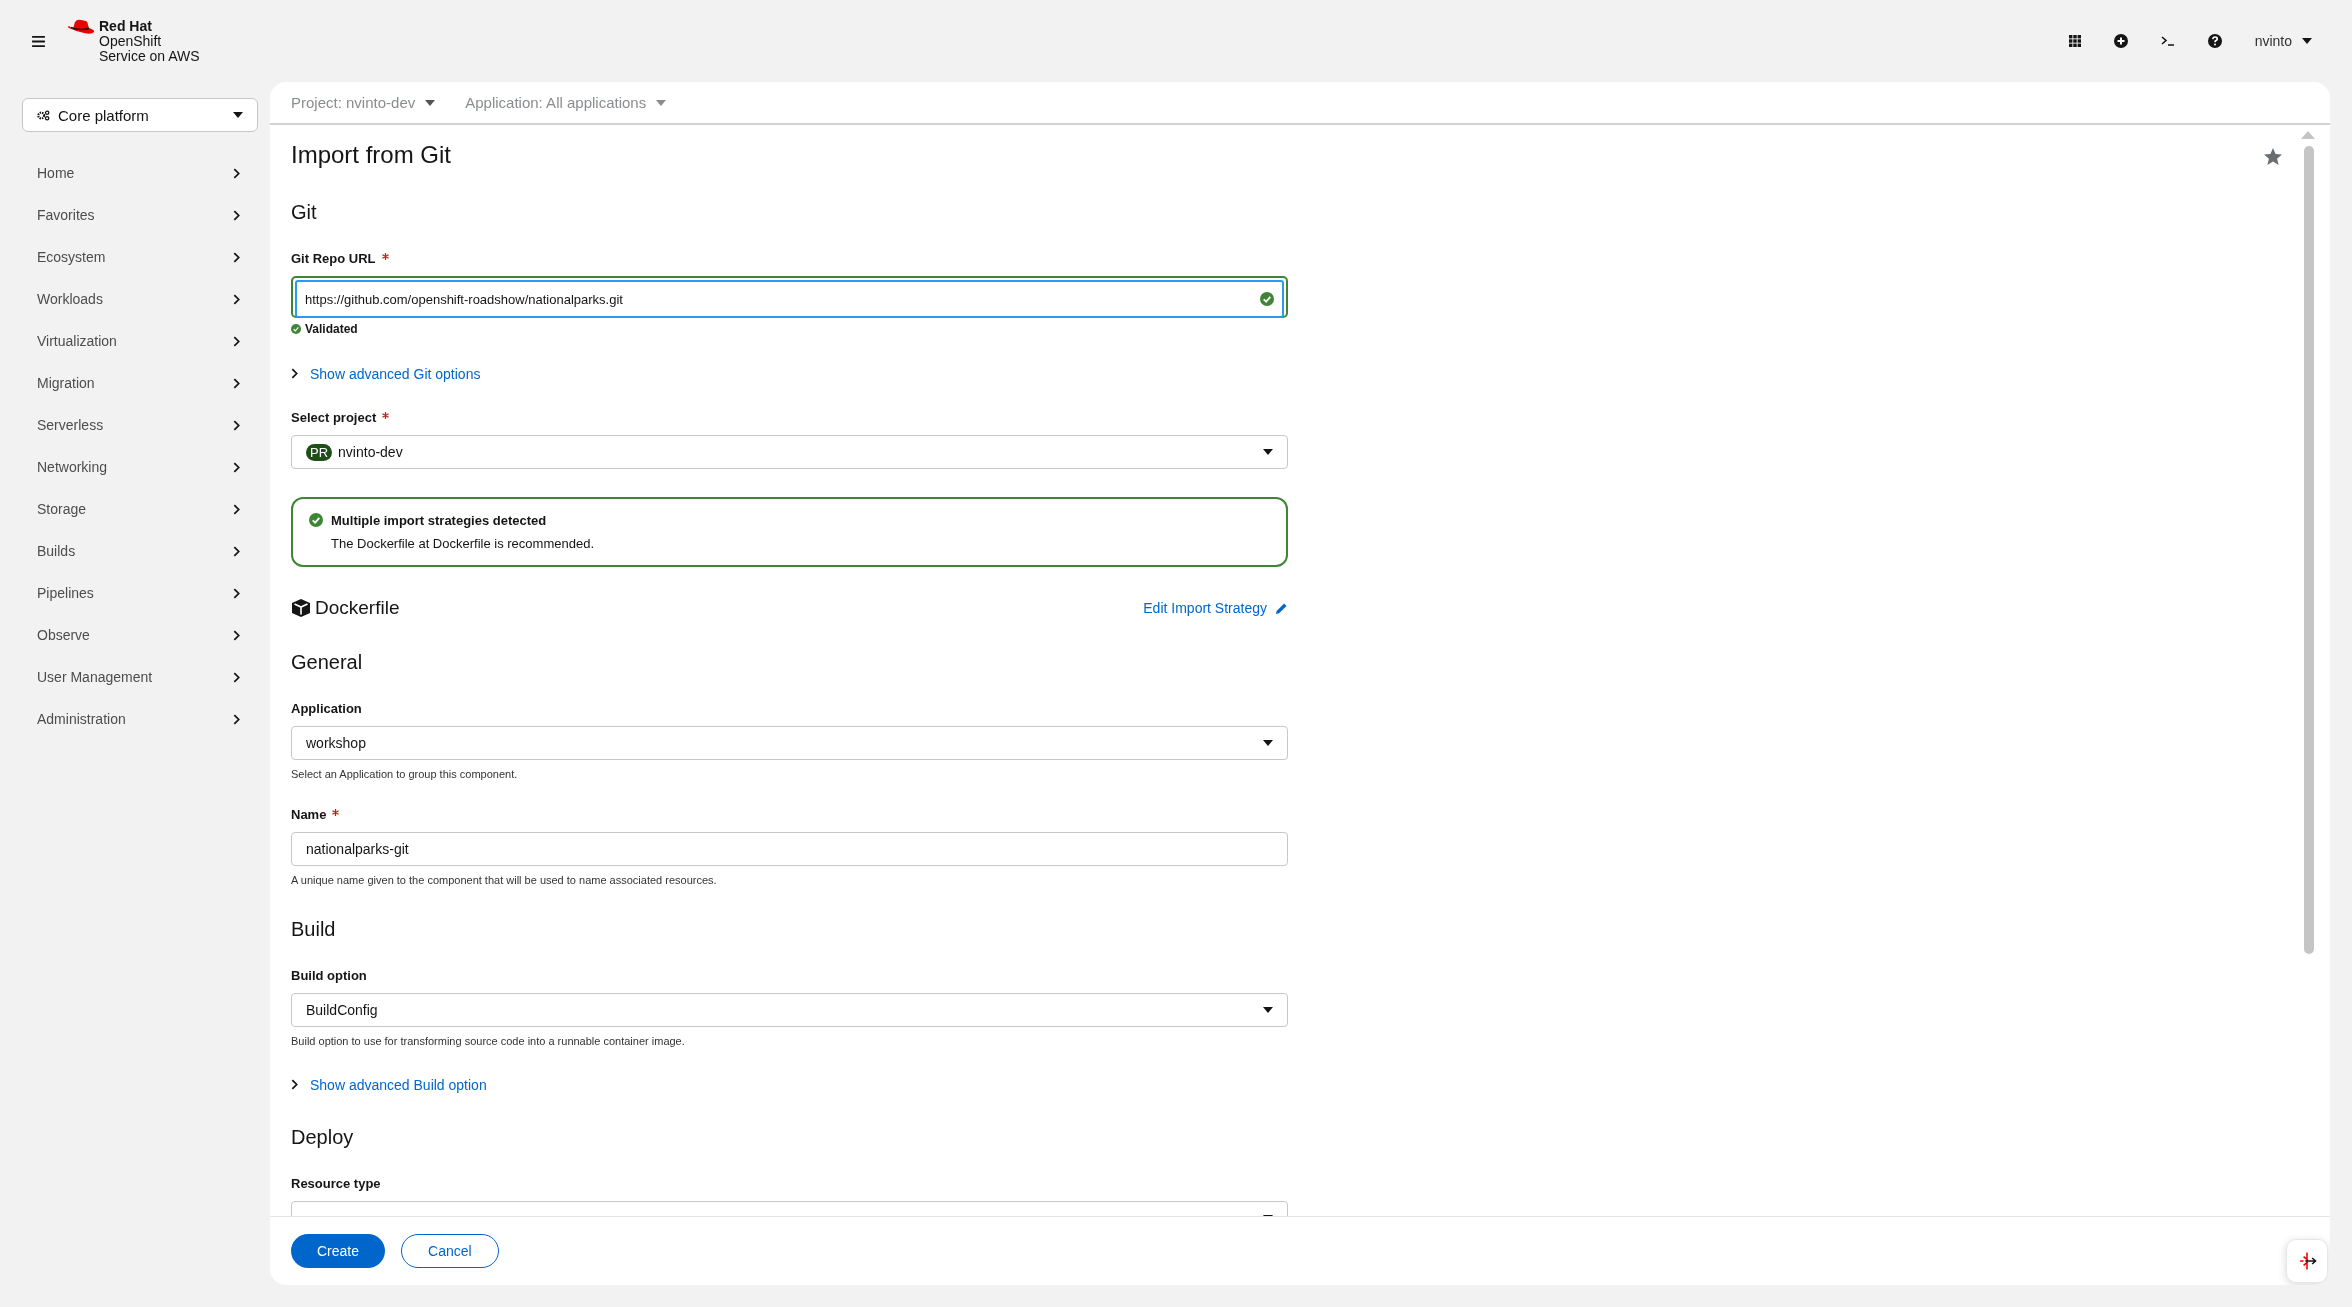 This screenshot has width=2352, height=1307. I want to click on expand-link: Show advanced Git options, so click(395, 374).